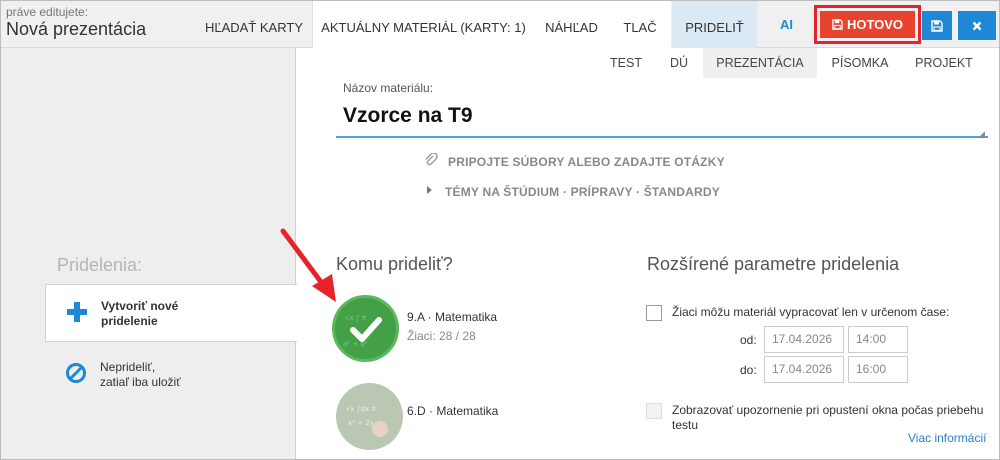  Describe the element at coordinates (47, 12) in the screenshot. I see `editing-label: práve editujete:` at that location.